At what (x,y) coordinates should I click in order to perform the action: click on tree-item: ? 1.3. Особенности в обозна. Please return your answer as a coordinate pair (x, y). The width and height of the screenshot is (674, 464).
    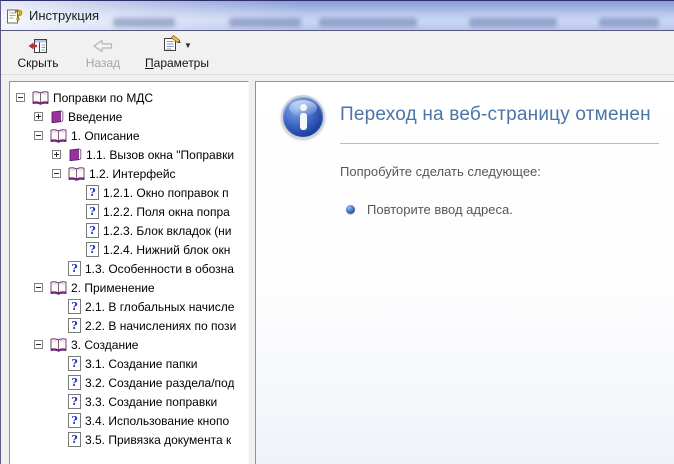
    Looking at the image, I should click on (129, 268).